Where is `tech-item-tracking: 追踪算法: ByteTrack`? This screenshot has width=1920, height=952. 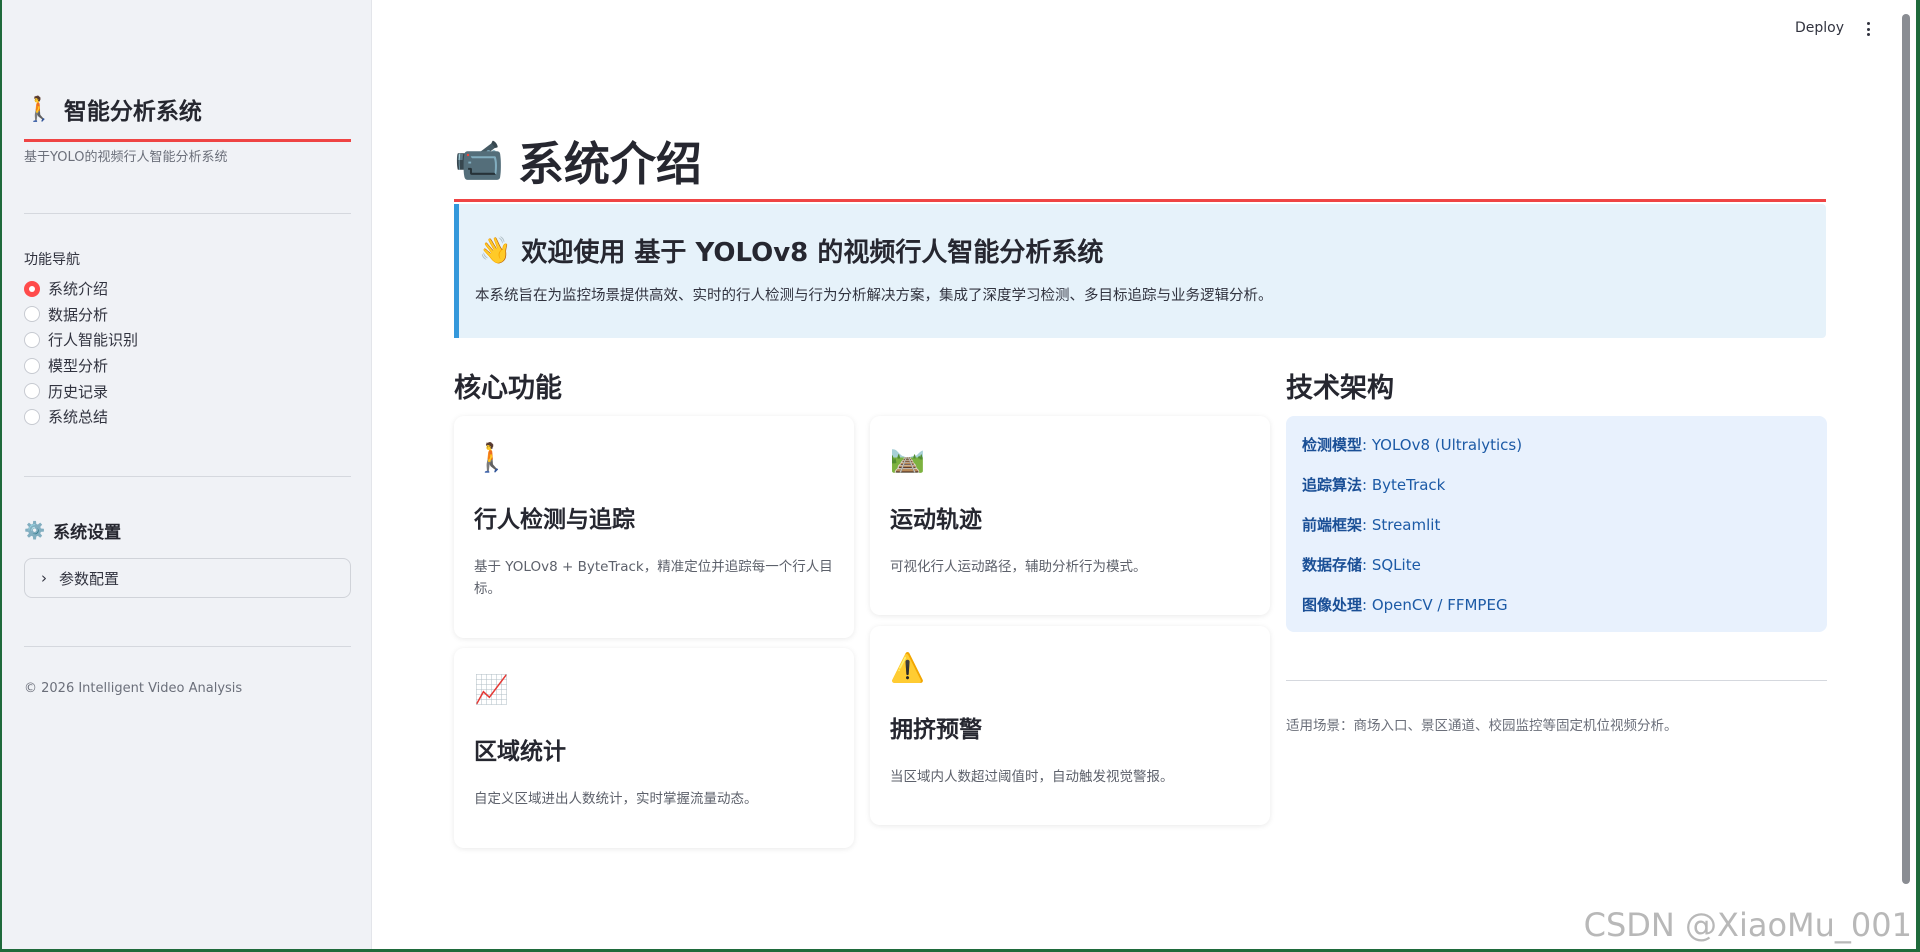
tech-item-tracking: 追踪算法: ByteTrack is located at coordinates (1374, 485).